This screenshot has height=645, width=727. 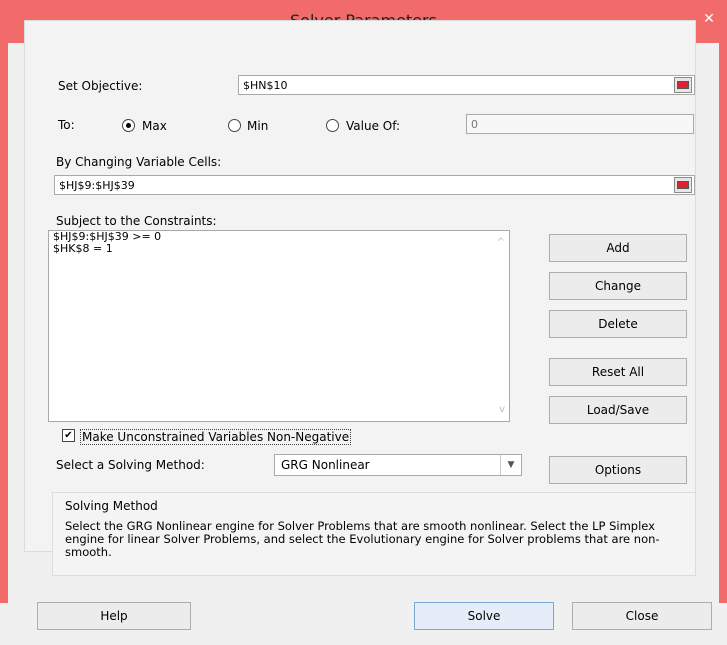 What do you see at coordinates (618, 372) in the screenshot?
I see `reset-all-button: Reset All` at bounding box center [618, 372].